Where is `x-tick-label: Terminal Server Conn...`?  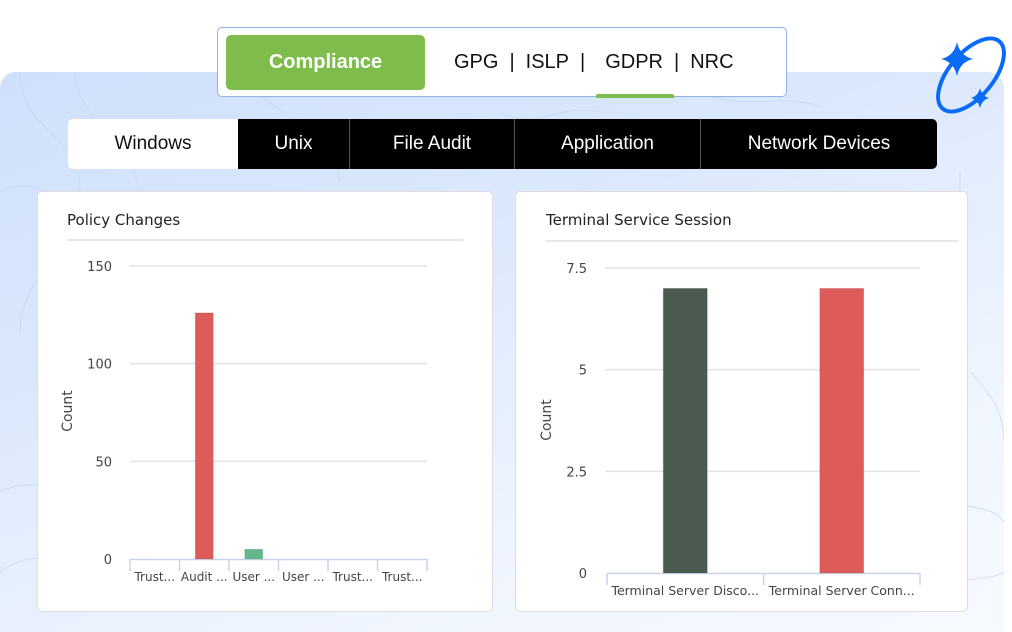 x-tick-label: Terminal Server Conn... is located at coordinates (841, 590).